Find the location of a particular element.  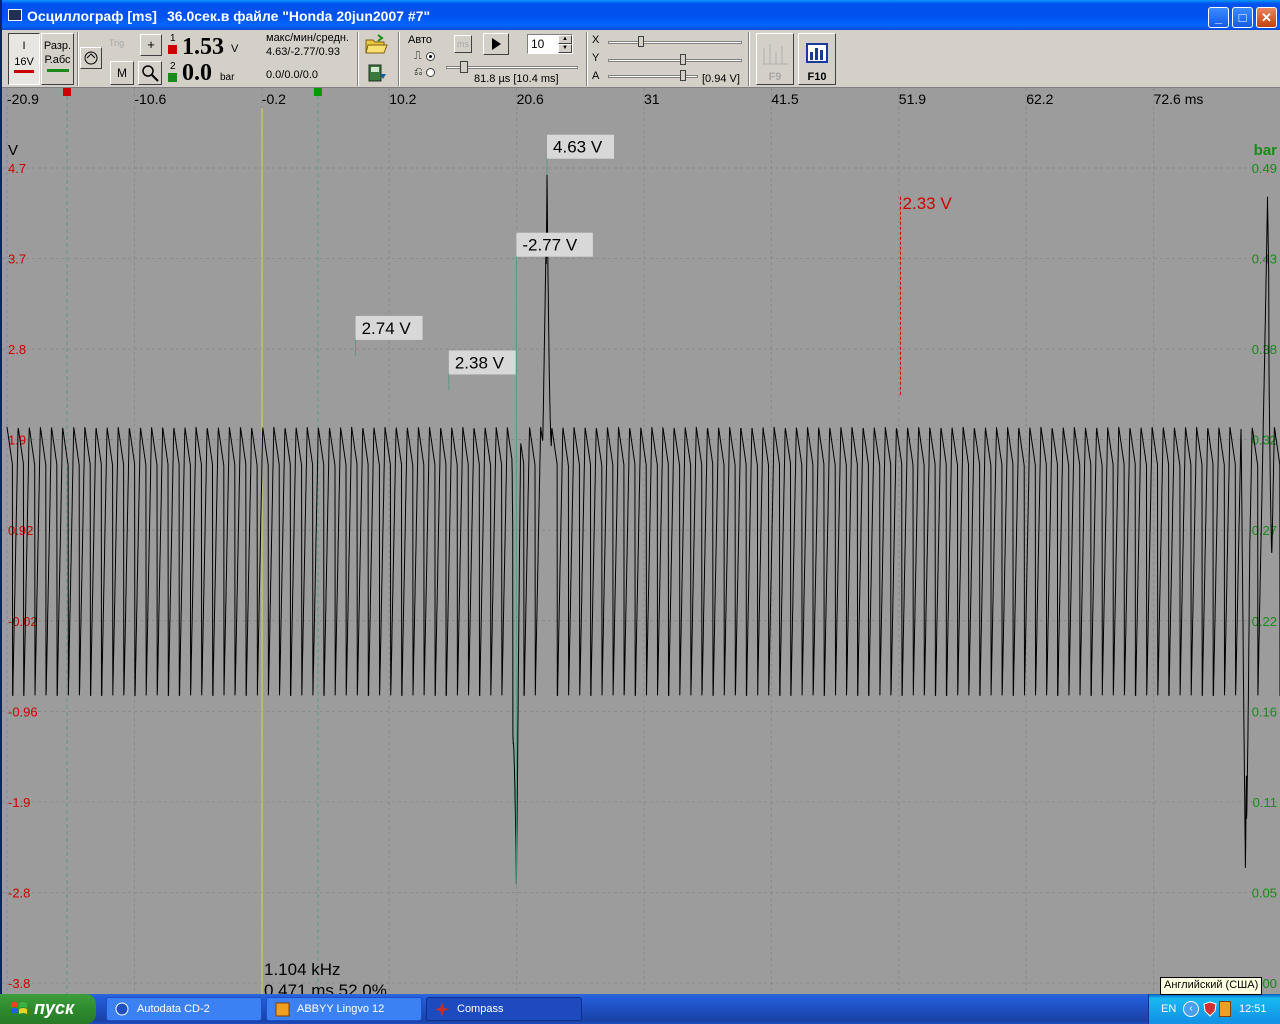

play-icon is located at coordinates (496, 44).